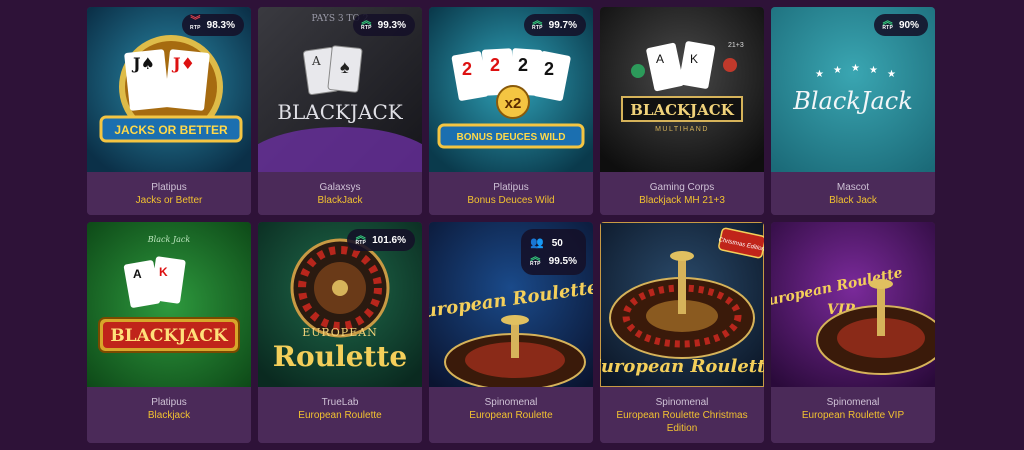 This screenshot has width=1024, height=450. Describe the element at coordinates (853, 187) in the screenshot. I see `game-provider: Mascot` at that location.